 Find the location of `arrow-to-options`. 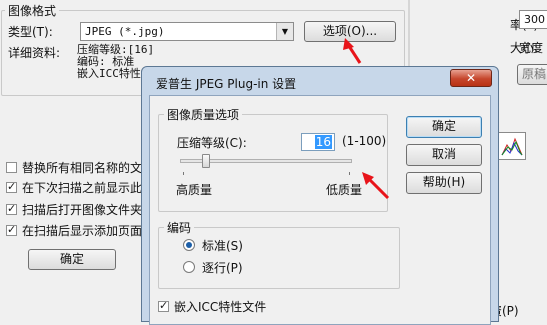

arrow-to-options is located at coordinates (352, 51).